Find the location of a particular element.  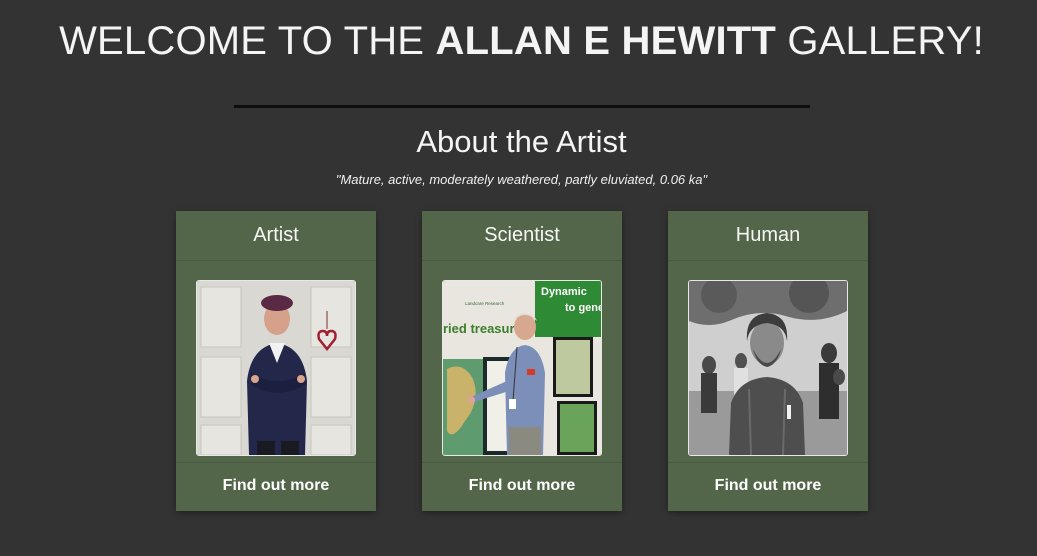

title-prefix: WELCOME TO THE is located at coordinates (247, 41).